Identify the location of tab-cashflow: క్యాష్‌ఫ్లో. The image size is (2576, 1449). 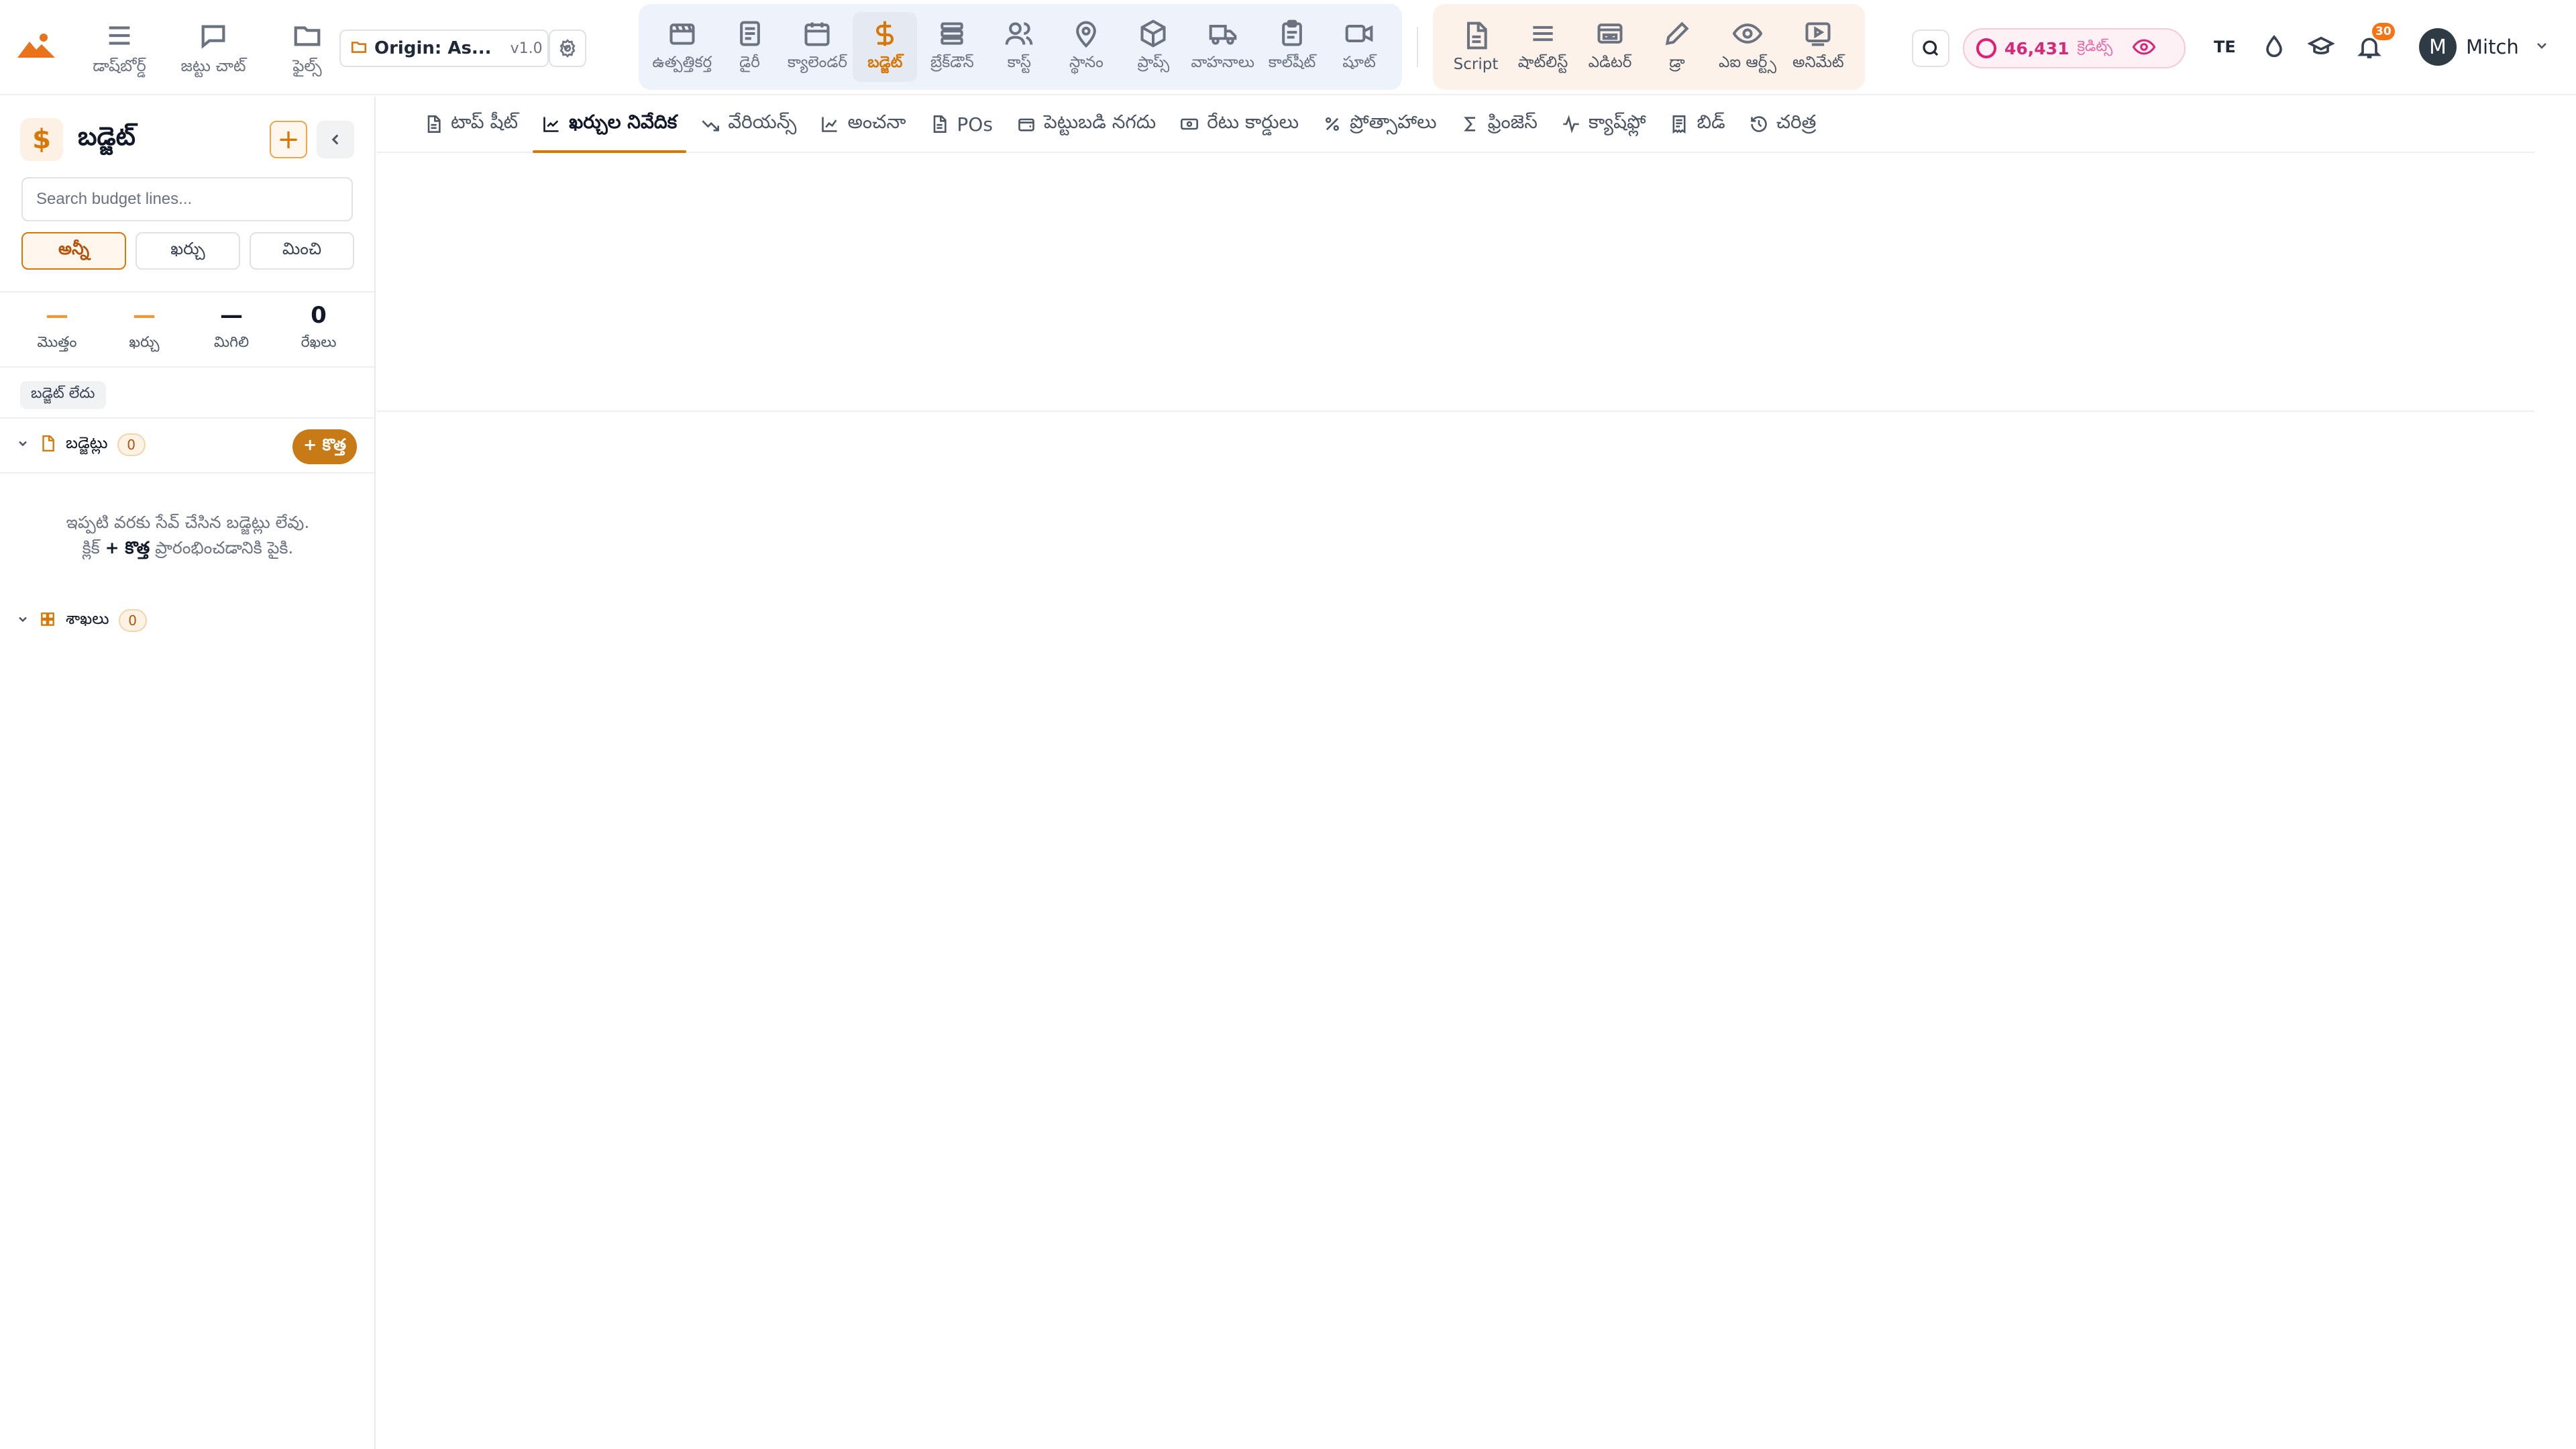
(1604, 124).